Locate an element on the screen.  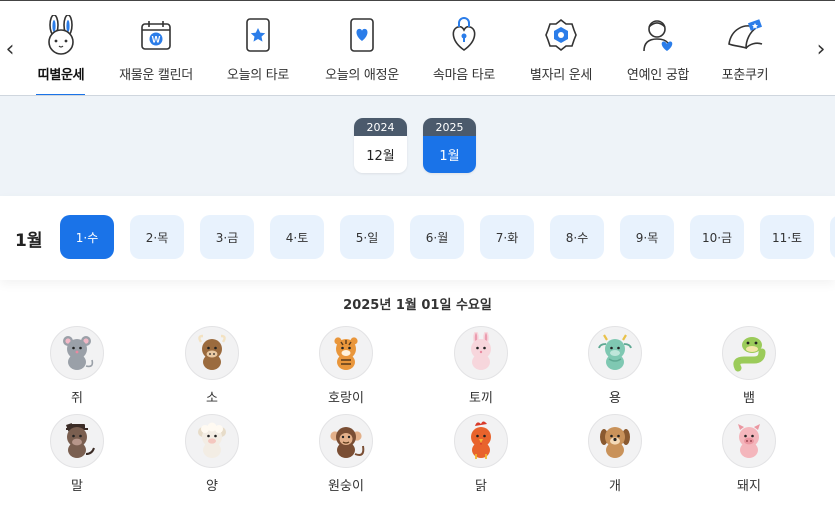
heart-lock-icon is located at coordinates (464, 35).